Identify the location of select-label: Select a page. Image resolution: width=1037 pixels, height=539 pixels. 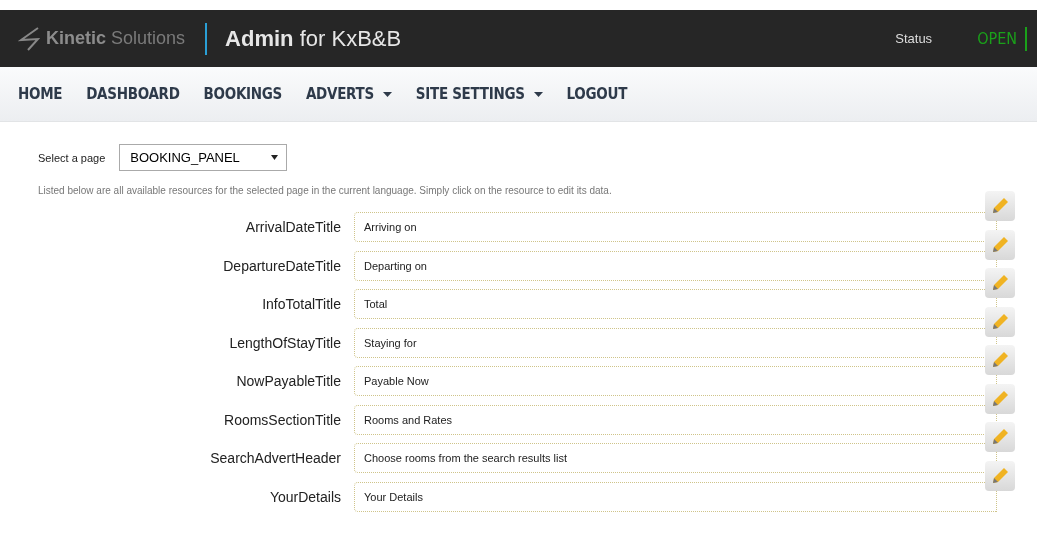
(72, 157).